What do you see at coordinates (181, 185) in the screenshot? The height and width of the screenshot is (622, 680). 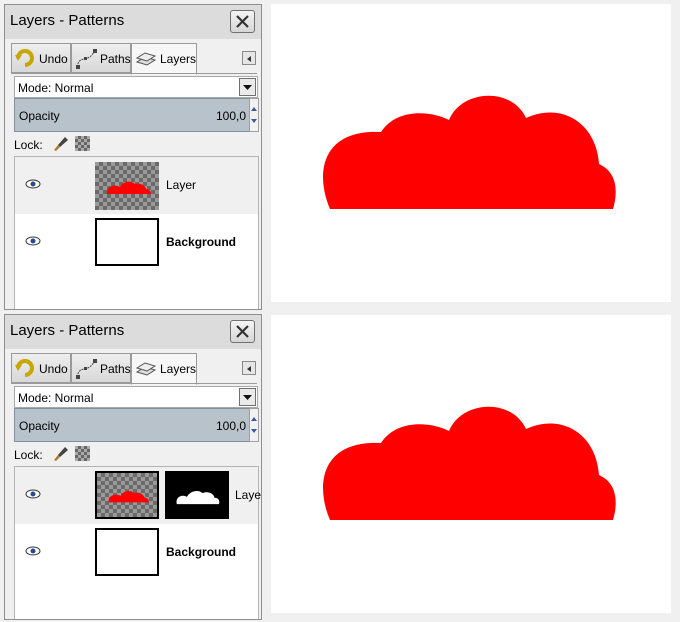 I see `layer-name: Layer` at bounding box center [181, 185].